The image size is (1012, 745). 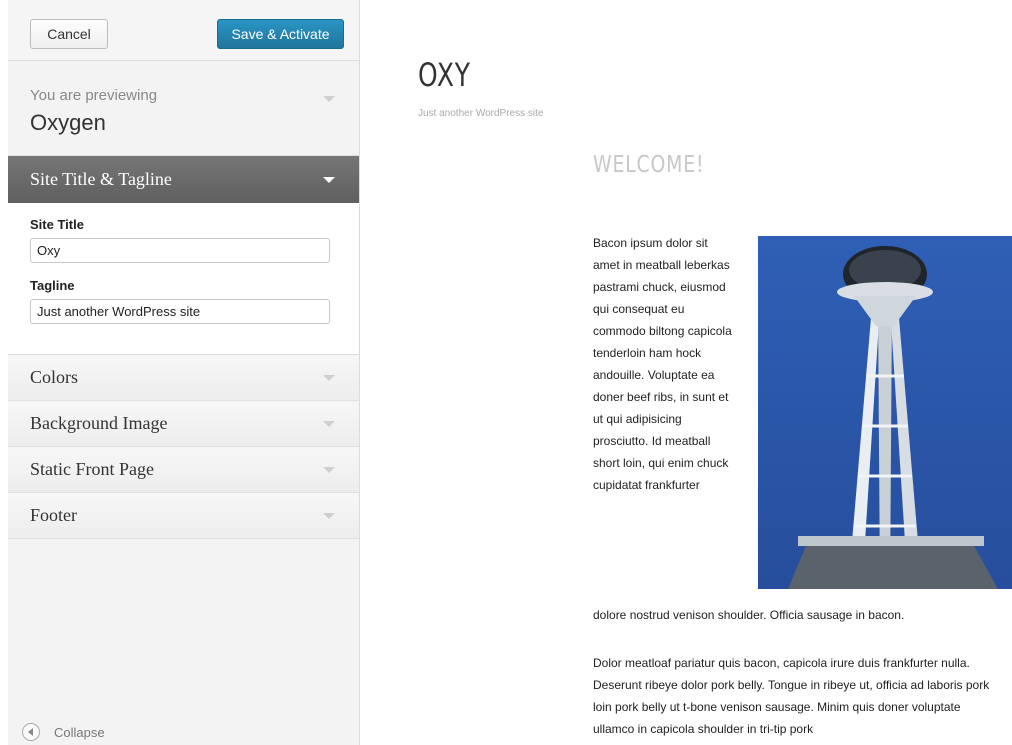 What do you see at coordinates (183, 179) in the screenshot?
I see `section-site-title-tagline: Site Title & Tagline` at bounding box center [183, 179].